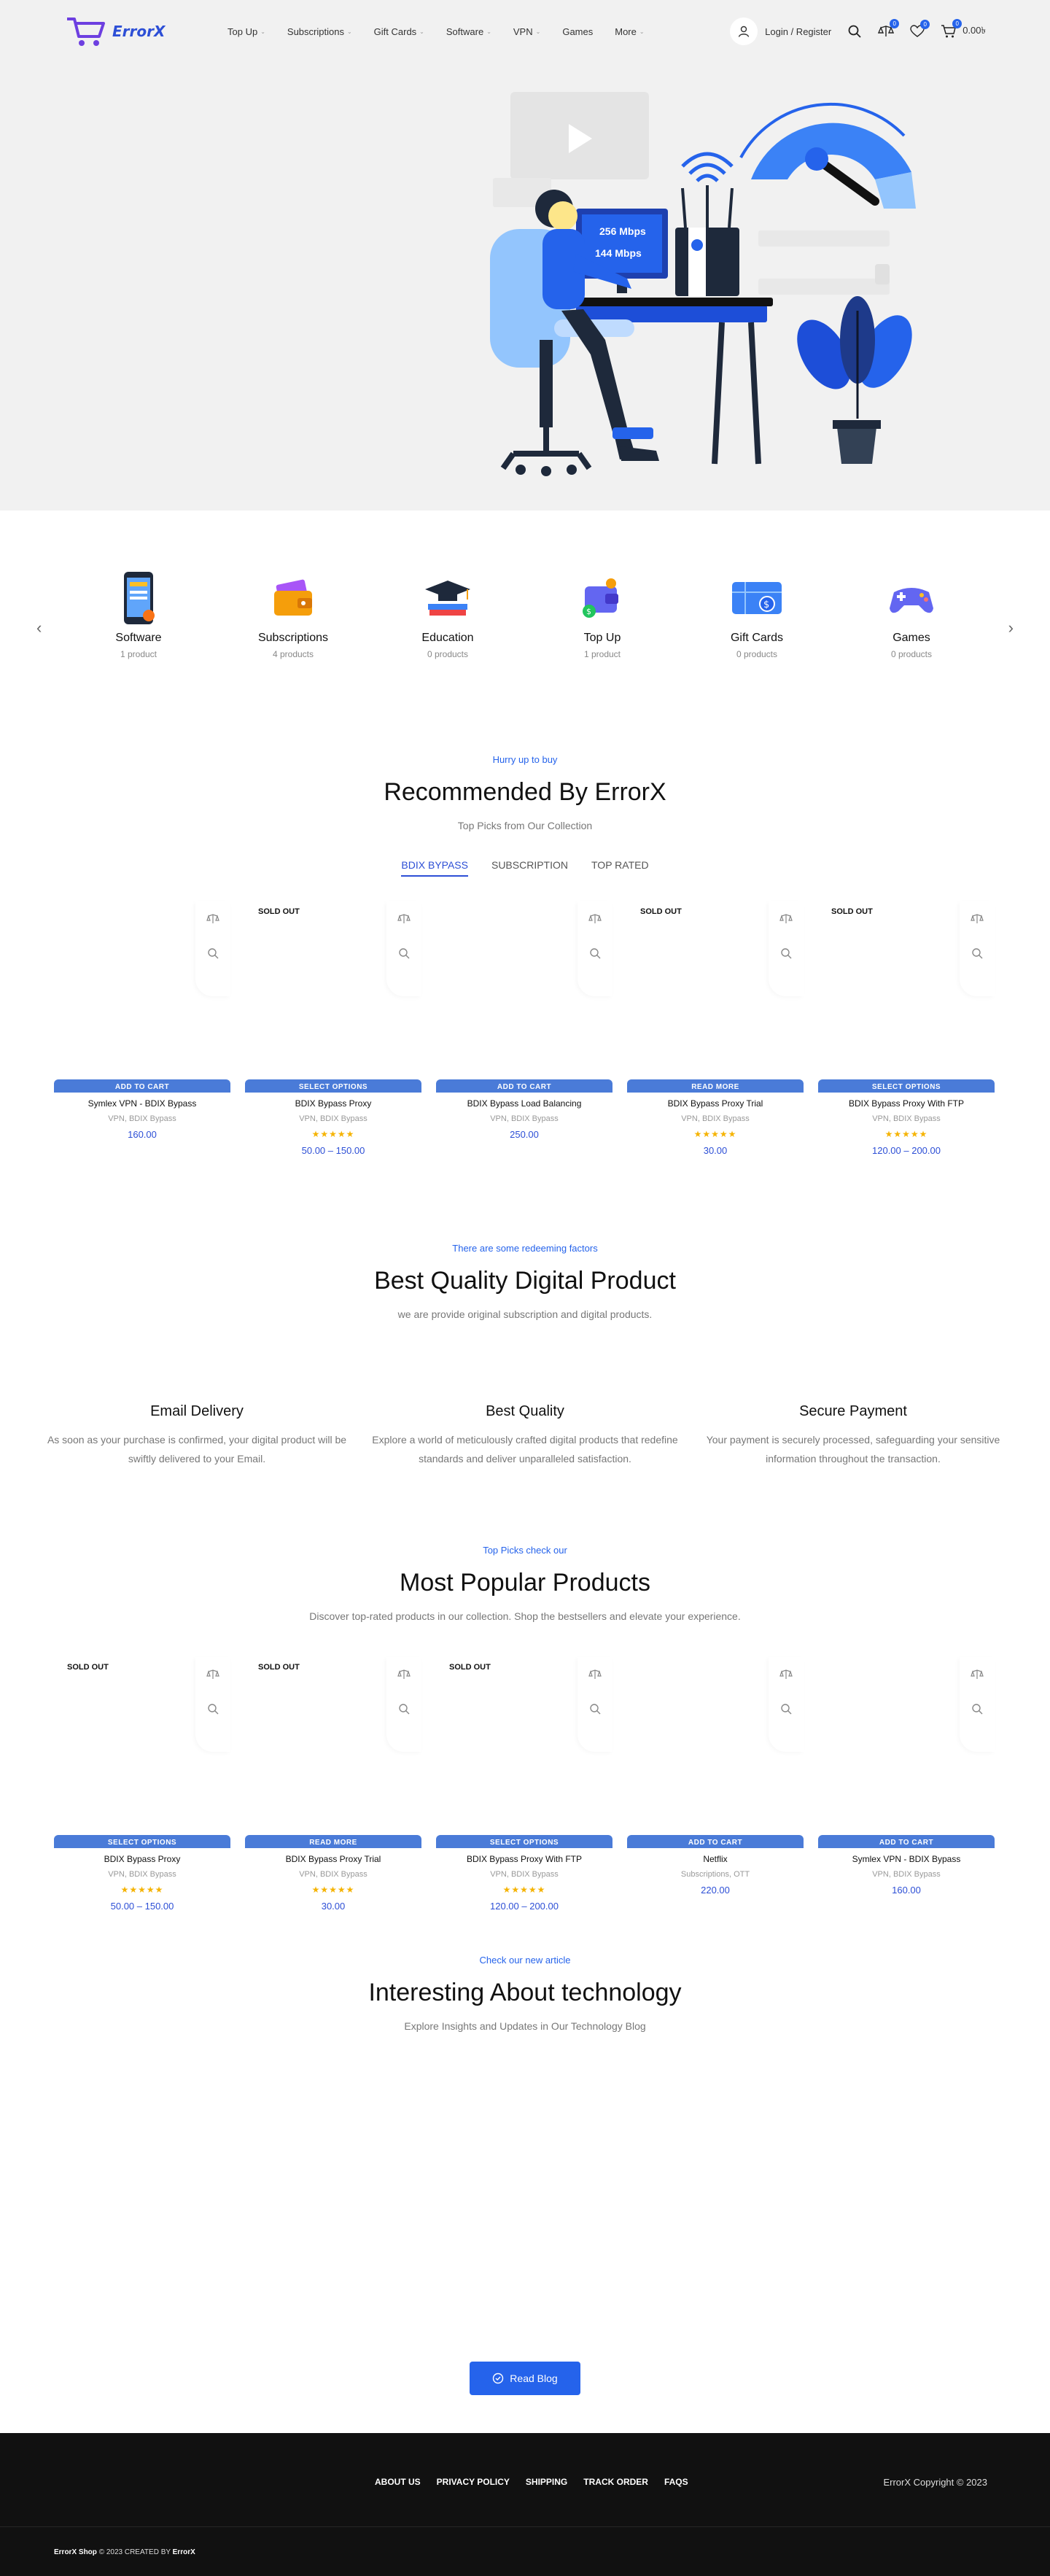 The height and width of the screenshot is (2576, 1050). I want to click on wishlist-heart-icon: 0, so click(920, 29).